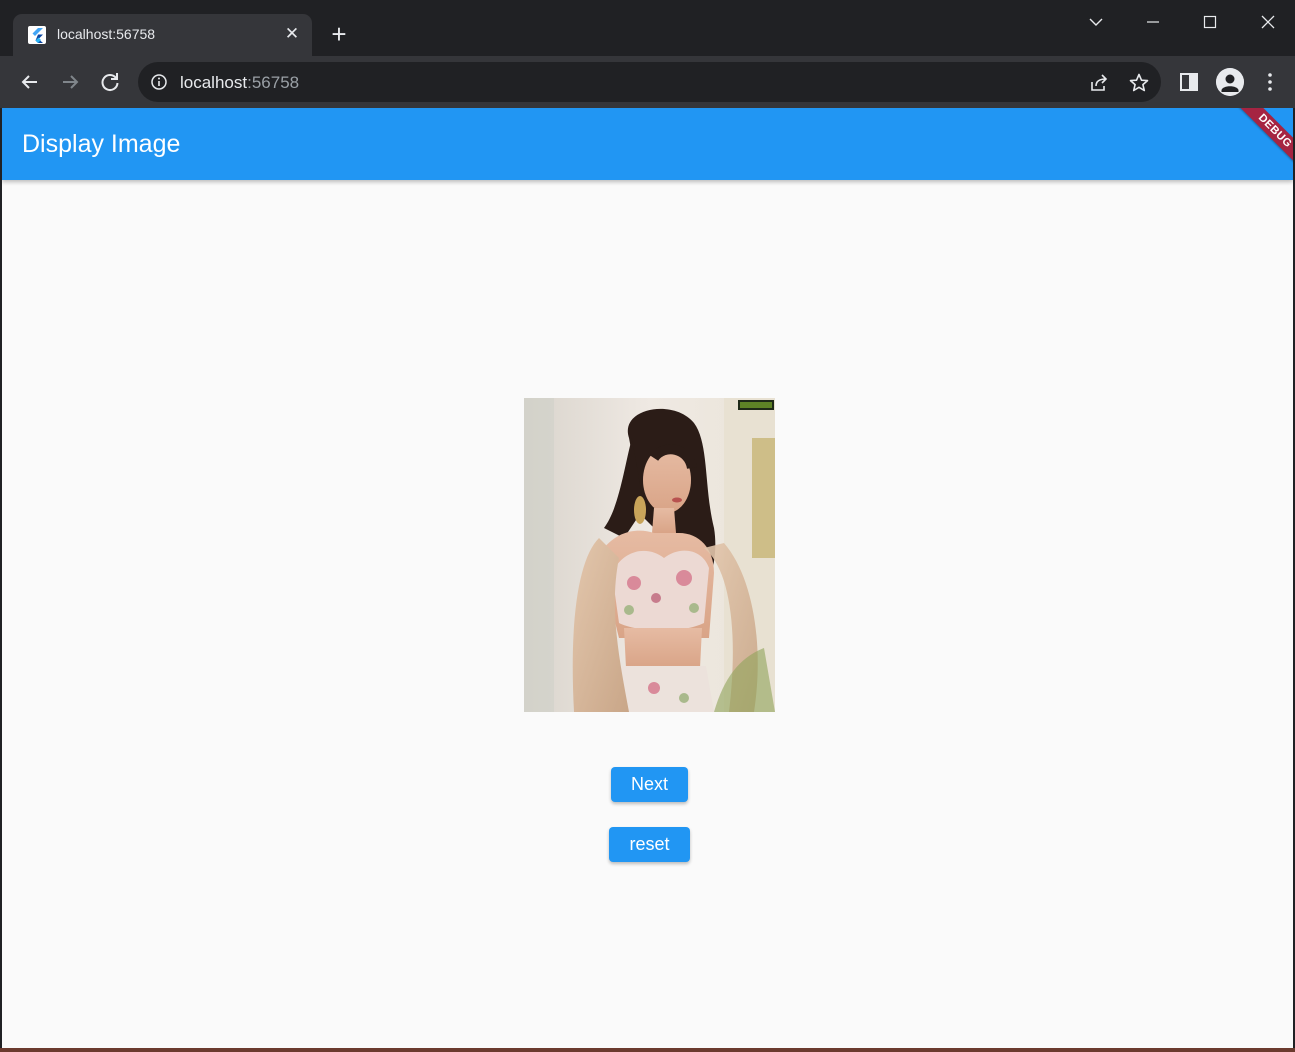 This screenshot has height=1052, width=1295. Describe the element at coordinates (273, 82) in the screenshot. I see `url-port: :56758` at that location.